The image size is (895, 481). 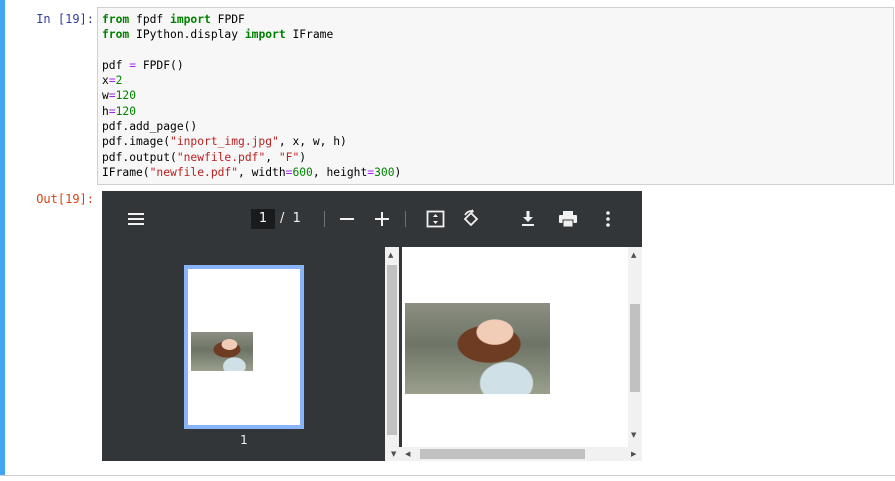 What do you see at coordinates (119, 111) in the screenshot?
I see `code-line: h=120` at bounding box center [119, 111].